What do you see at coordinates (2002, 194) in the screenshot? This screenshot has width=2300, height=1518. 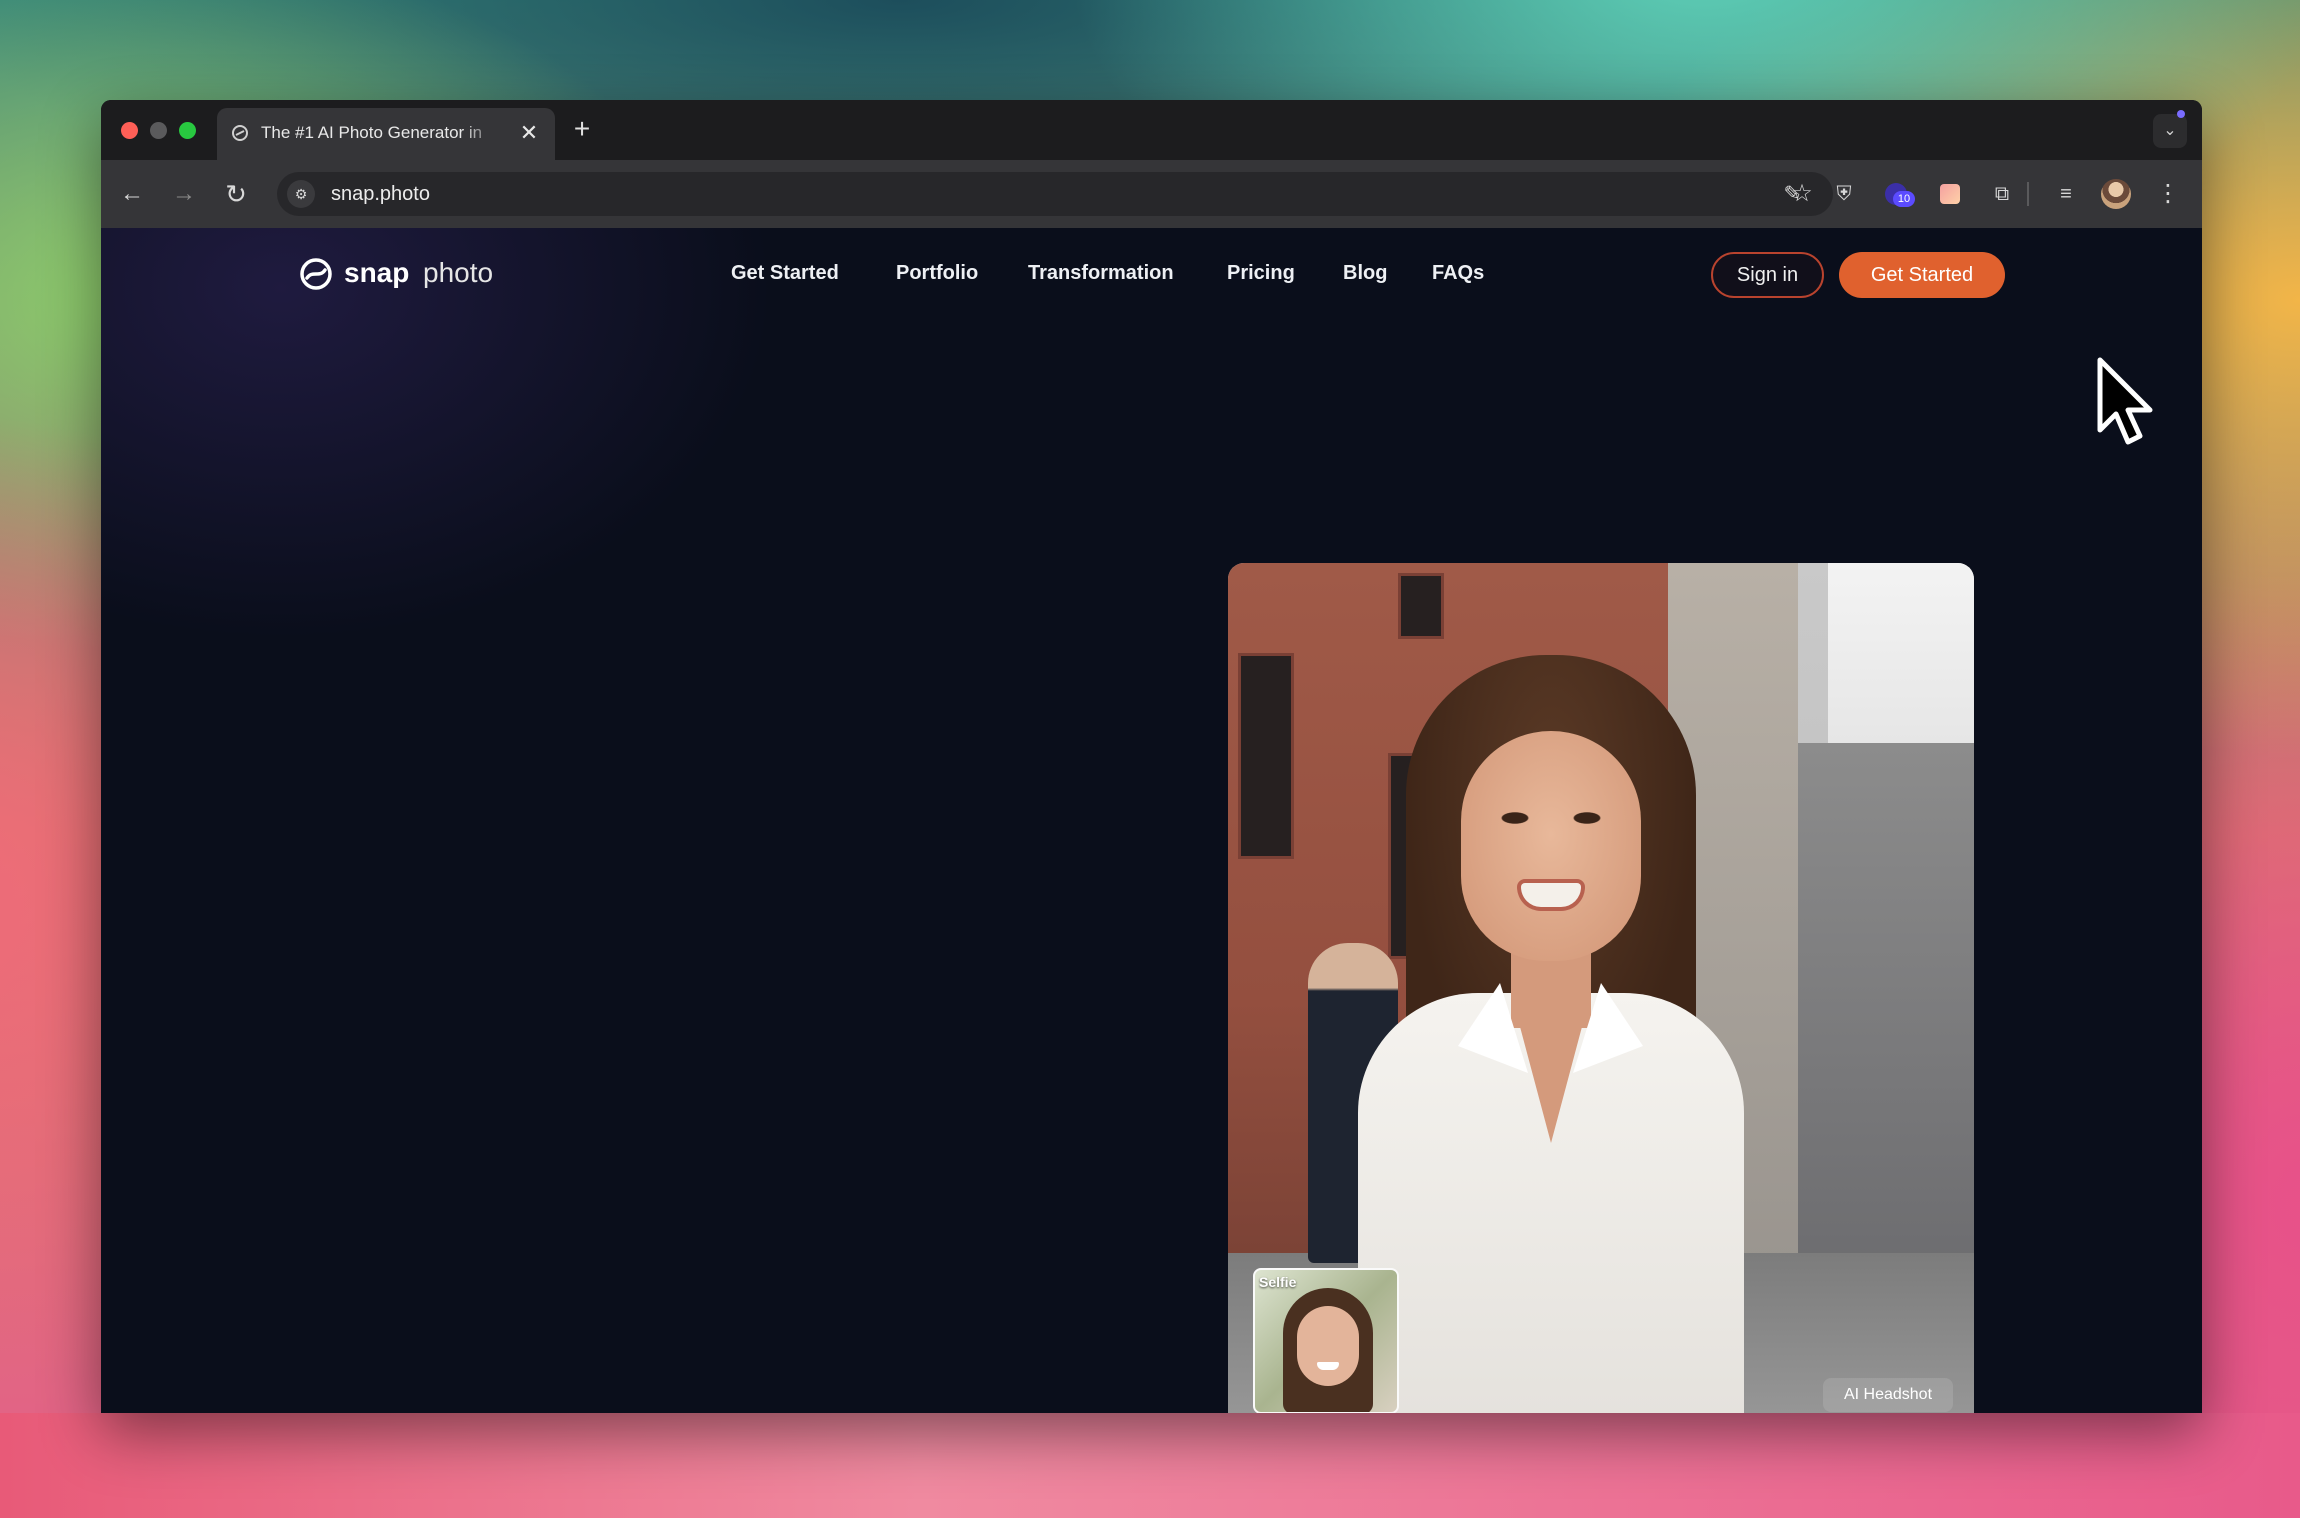 I see `extensions-puzzle-icon: ⧉` at bounding box center [2002, 194].